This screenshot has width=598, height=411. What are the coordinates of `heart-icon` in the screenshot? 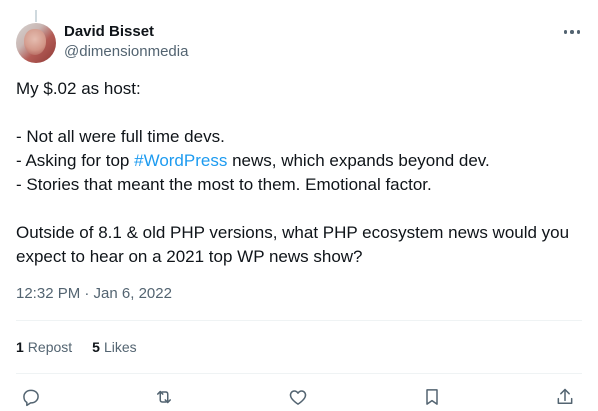 It's located at (298, 397).